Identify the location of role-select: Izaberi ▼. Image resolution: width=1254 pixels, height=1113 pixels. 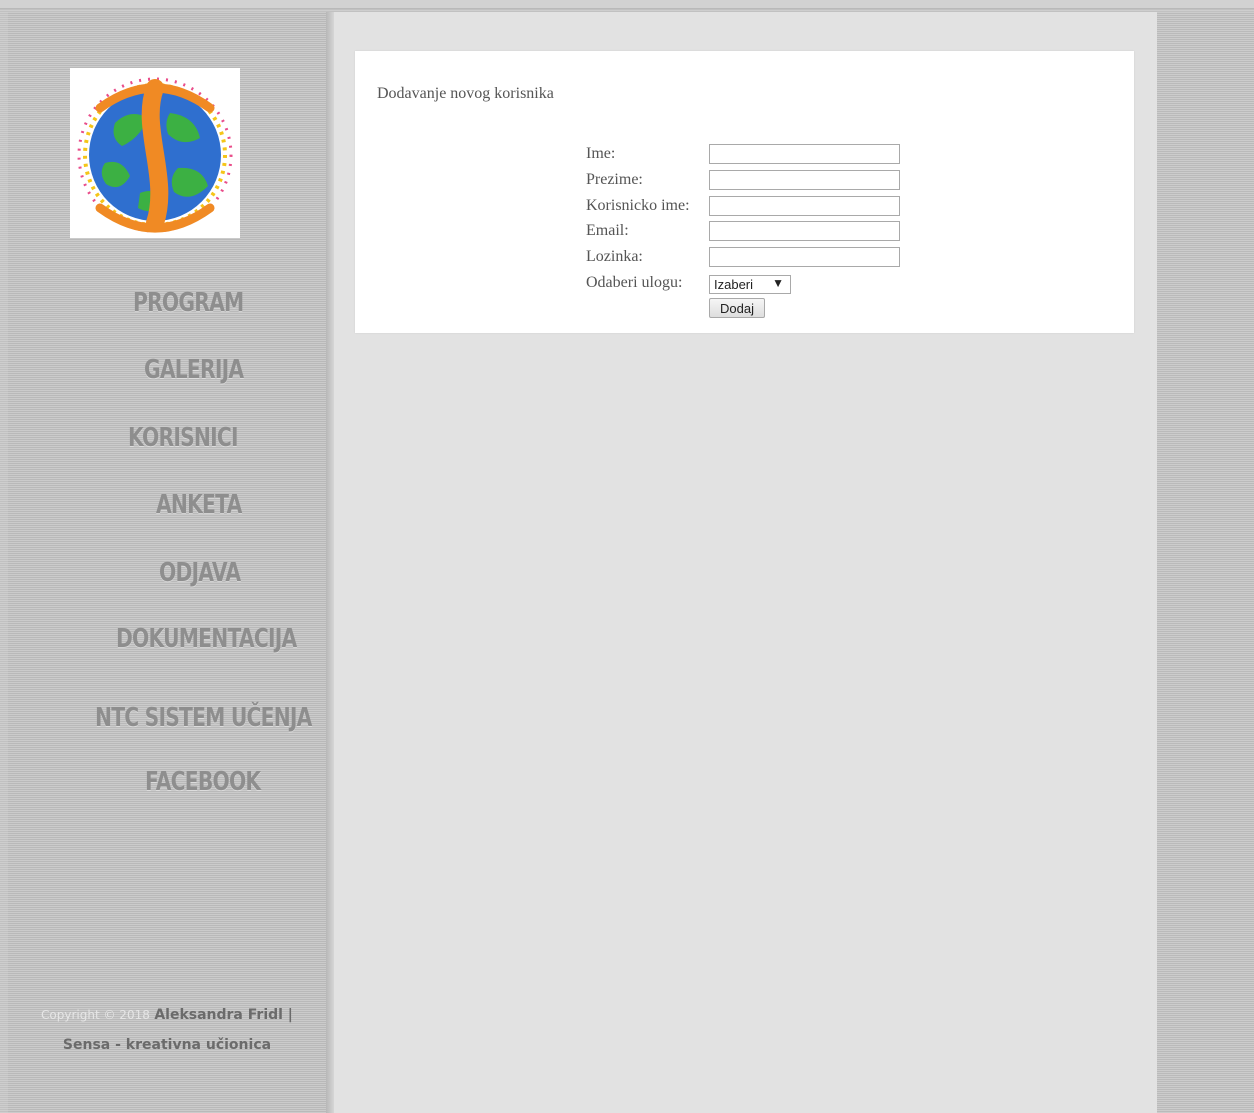
(750, 284).